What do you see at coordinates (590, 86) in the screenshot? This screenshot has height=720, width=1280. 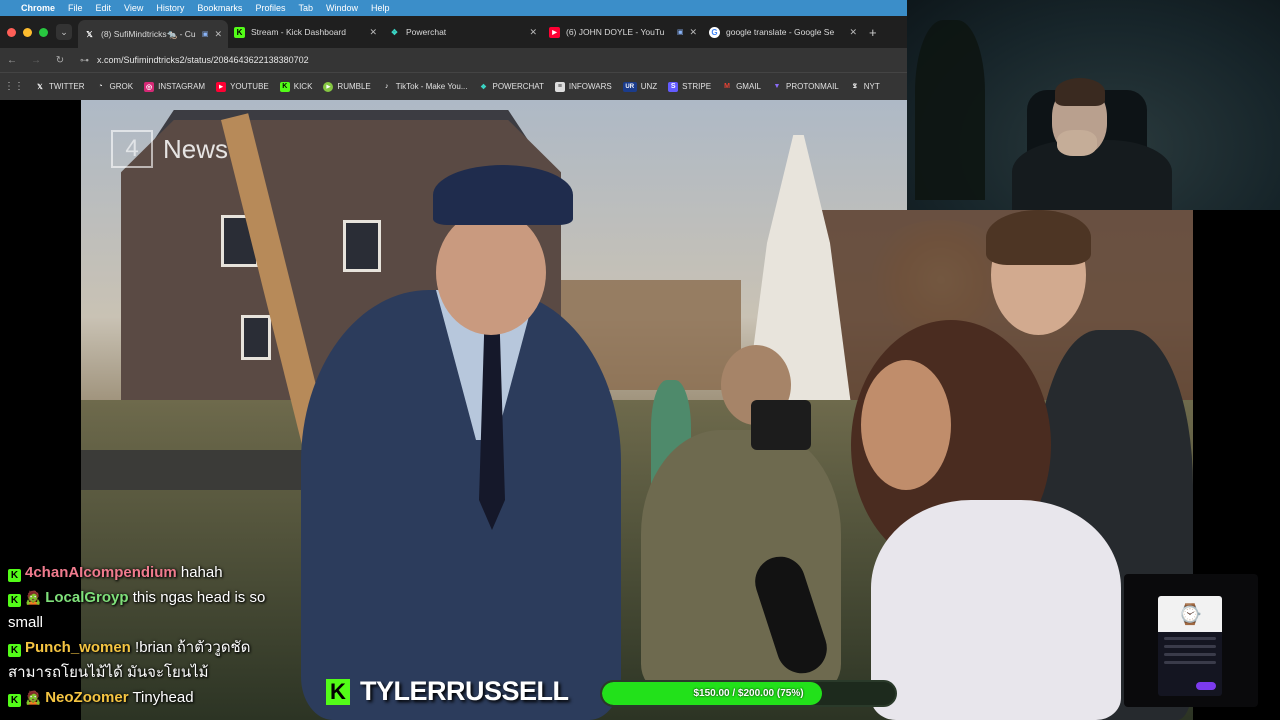 I see `bookmark-label: INFOWARS` at bounding box center [590, 86].